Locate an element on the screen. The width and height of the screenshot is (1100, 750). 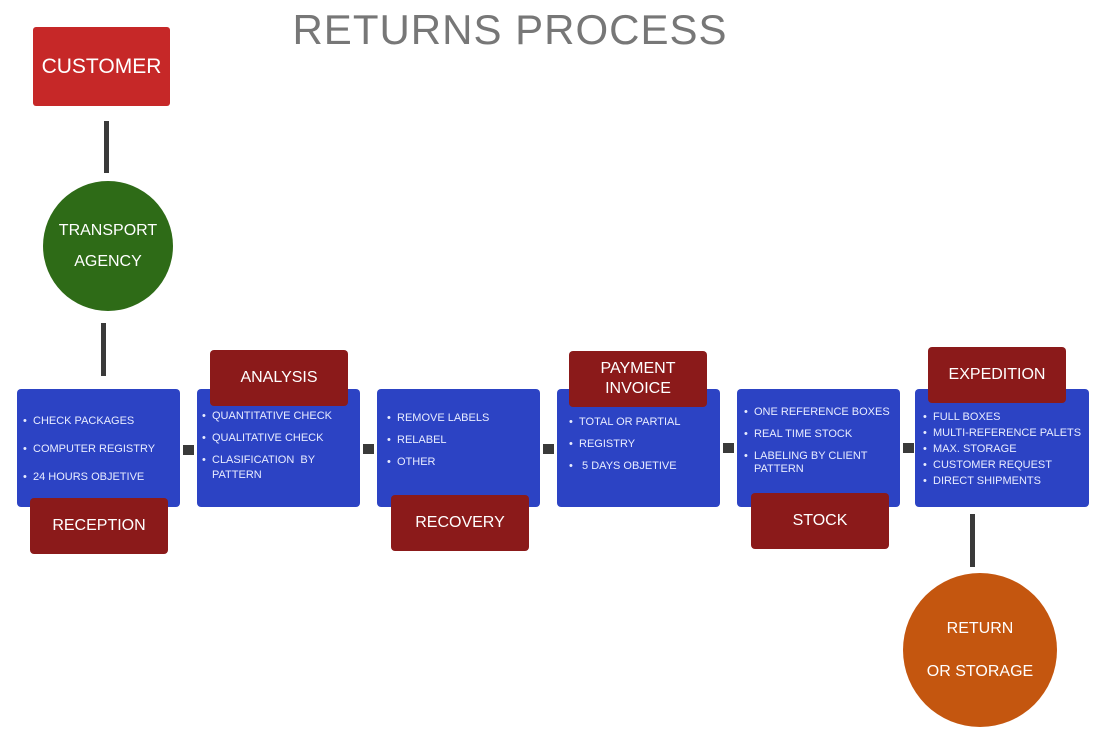
list-item: RELABEL is located at coordinates (463, 440).